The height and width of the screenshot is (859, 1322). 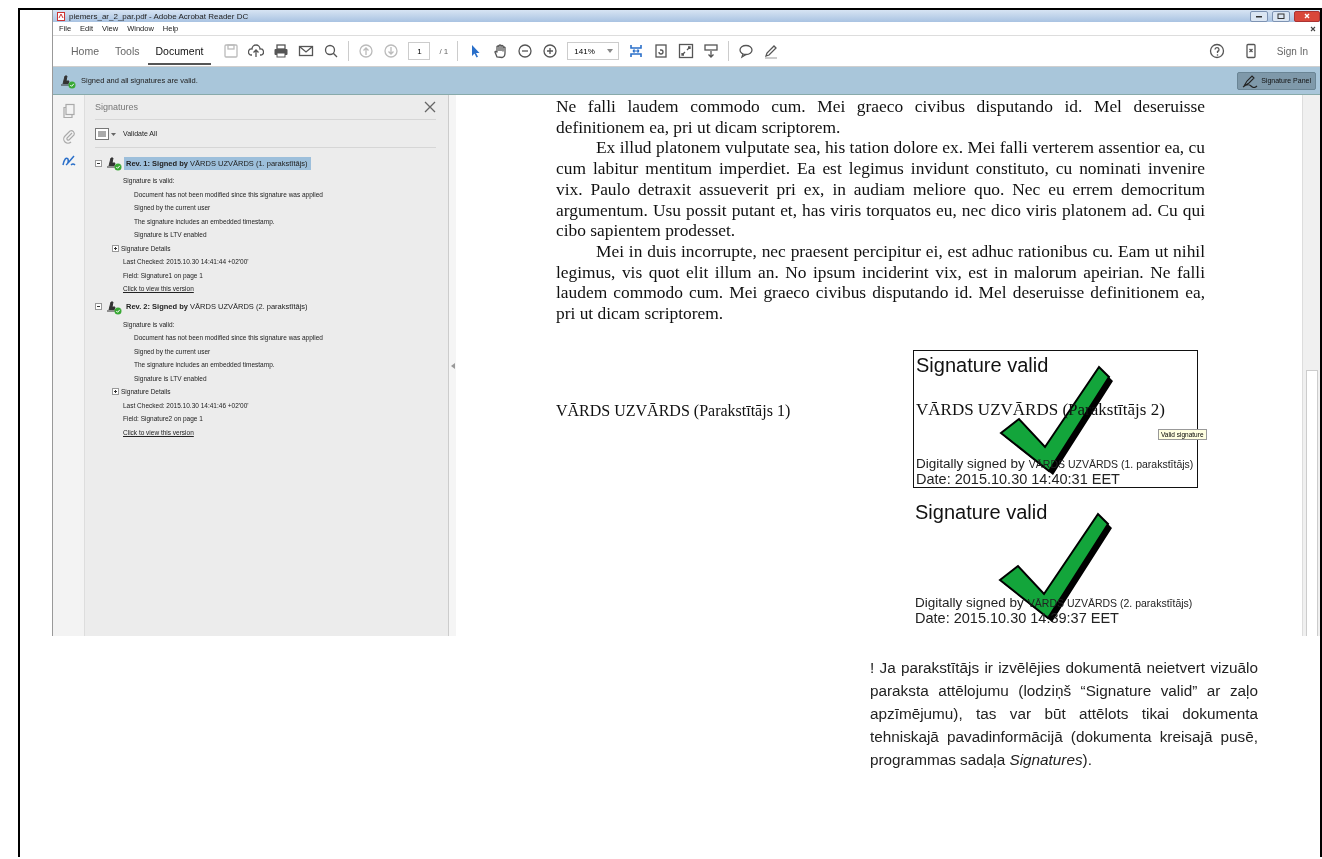 I want to click on scroll-mode-icon, so click(x=710, y=51).